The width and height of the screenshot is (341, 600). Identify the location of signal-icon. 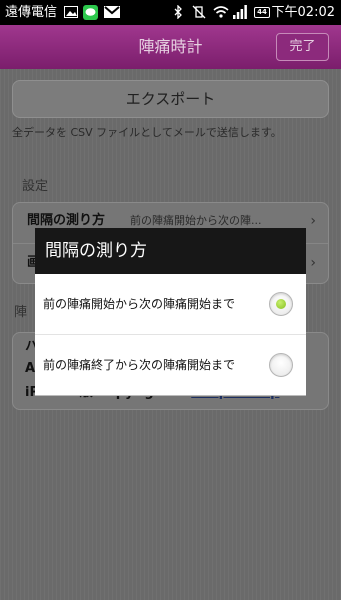
(240, 12).